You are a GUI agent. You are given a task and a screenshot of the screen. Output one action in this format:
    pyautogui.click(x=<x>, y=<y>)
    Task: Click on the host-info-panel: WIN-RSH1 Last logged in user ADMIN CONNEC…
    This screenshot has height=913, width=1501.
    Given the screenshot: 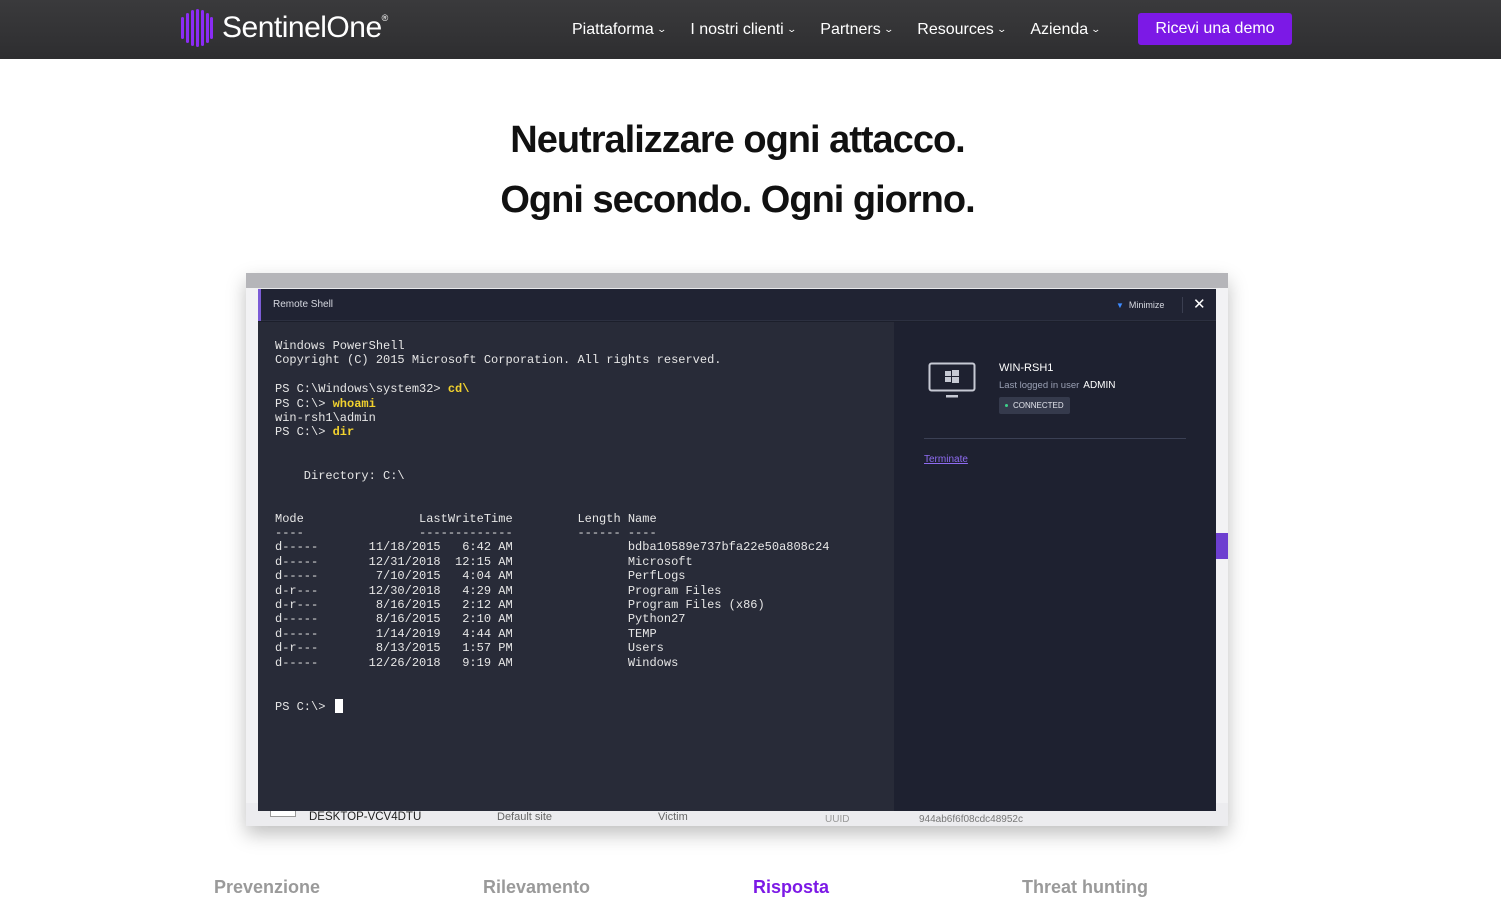 What is the action you would take?
    pyautogui.click(x=1055, y=566)
    